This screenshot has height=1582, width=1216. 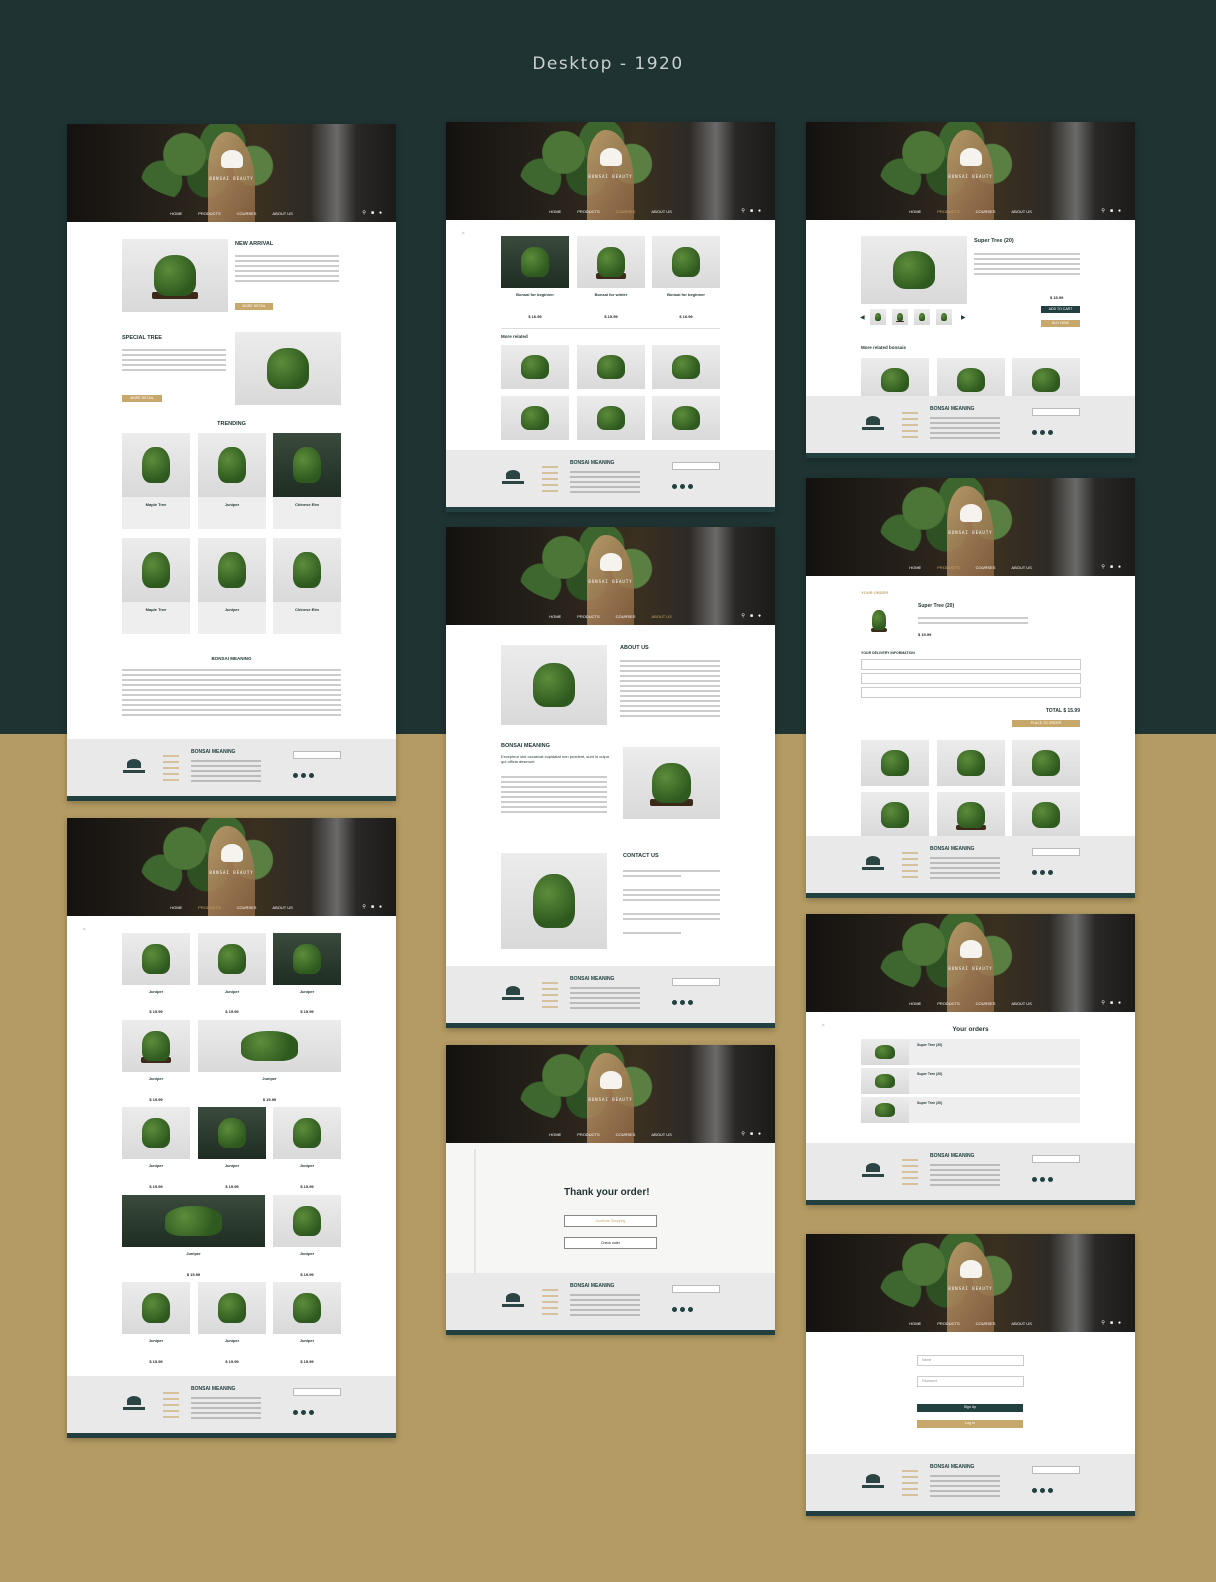 I want to click on order-item-price: $ 15.99, so click(x=925, y=634).